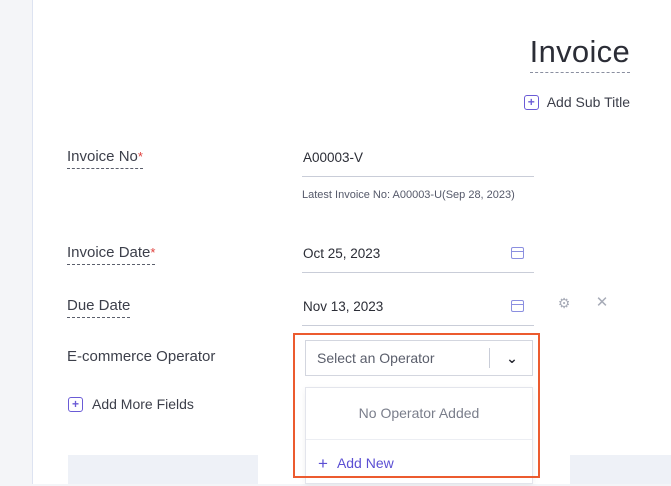 The image size is (671, 486). I want to click on operator-select: Select an Operator ⌄, so click(419, 358).